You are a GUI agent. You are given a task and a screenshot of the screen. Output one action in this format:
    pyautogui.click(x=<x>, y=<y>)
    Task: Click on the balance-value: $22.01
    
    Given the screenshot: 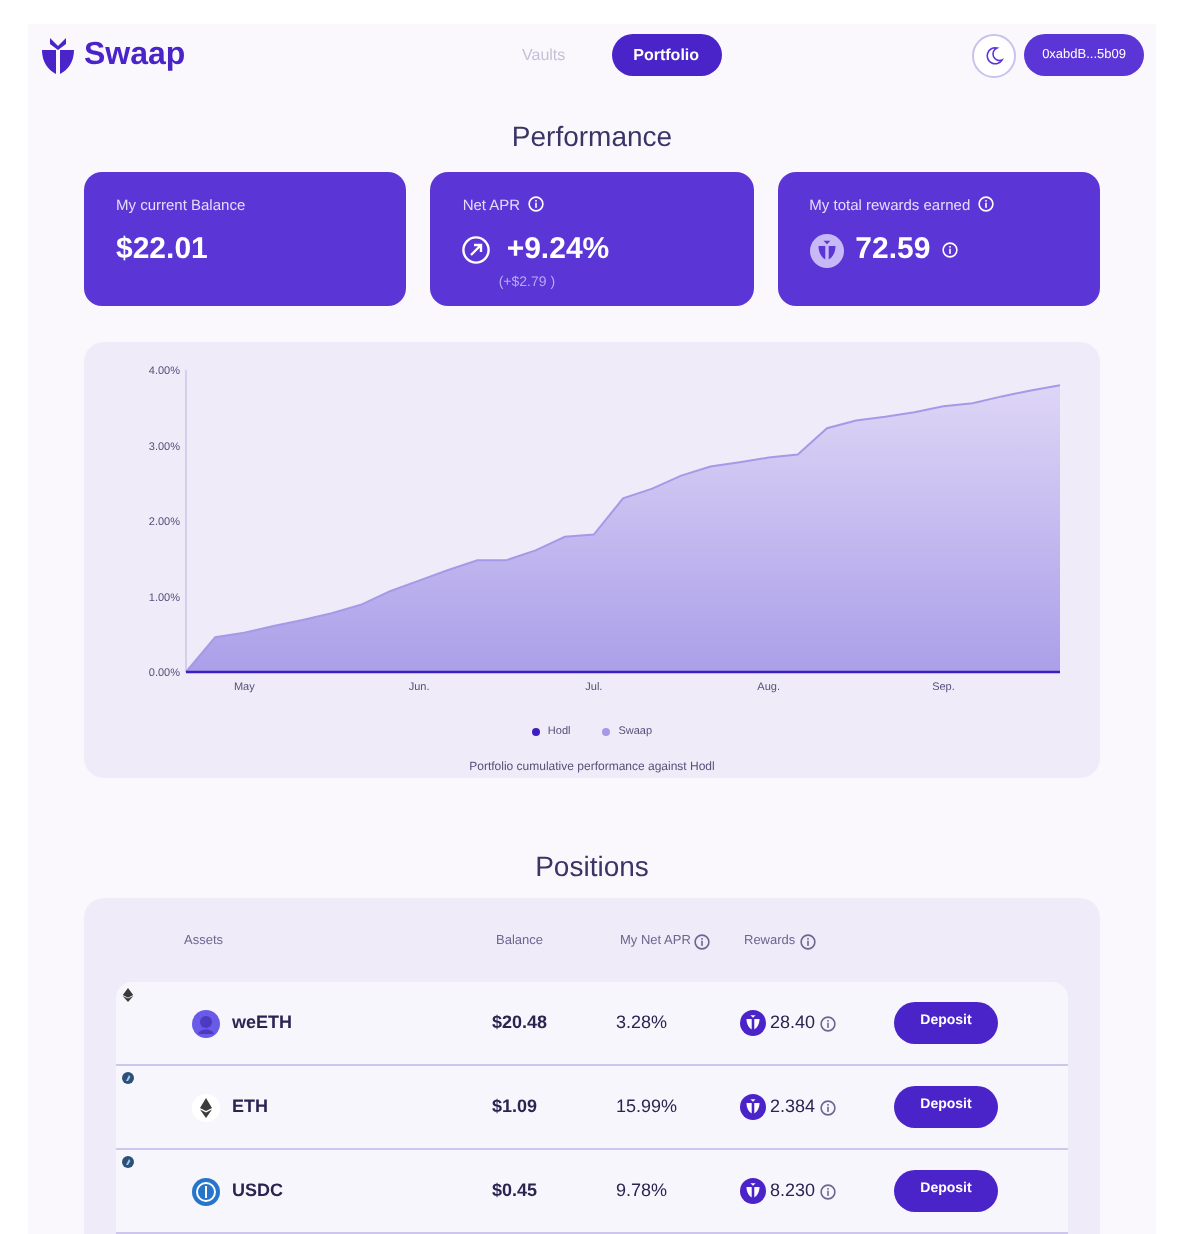 What is the action you would take?
    pyautogui.click(x=163, y=250)
    